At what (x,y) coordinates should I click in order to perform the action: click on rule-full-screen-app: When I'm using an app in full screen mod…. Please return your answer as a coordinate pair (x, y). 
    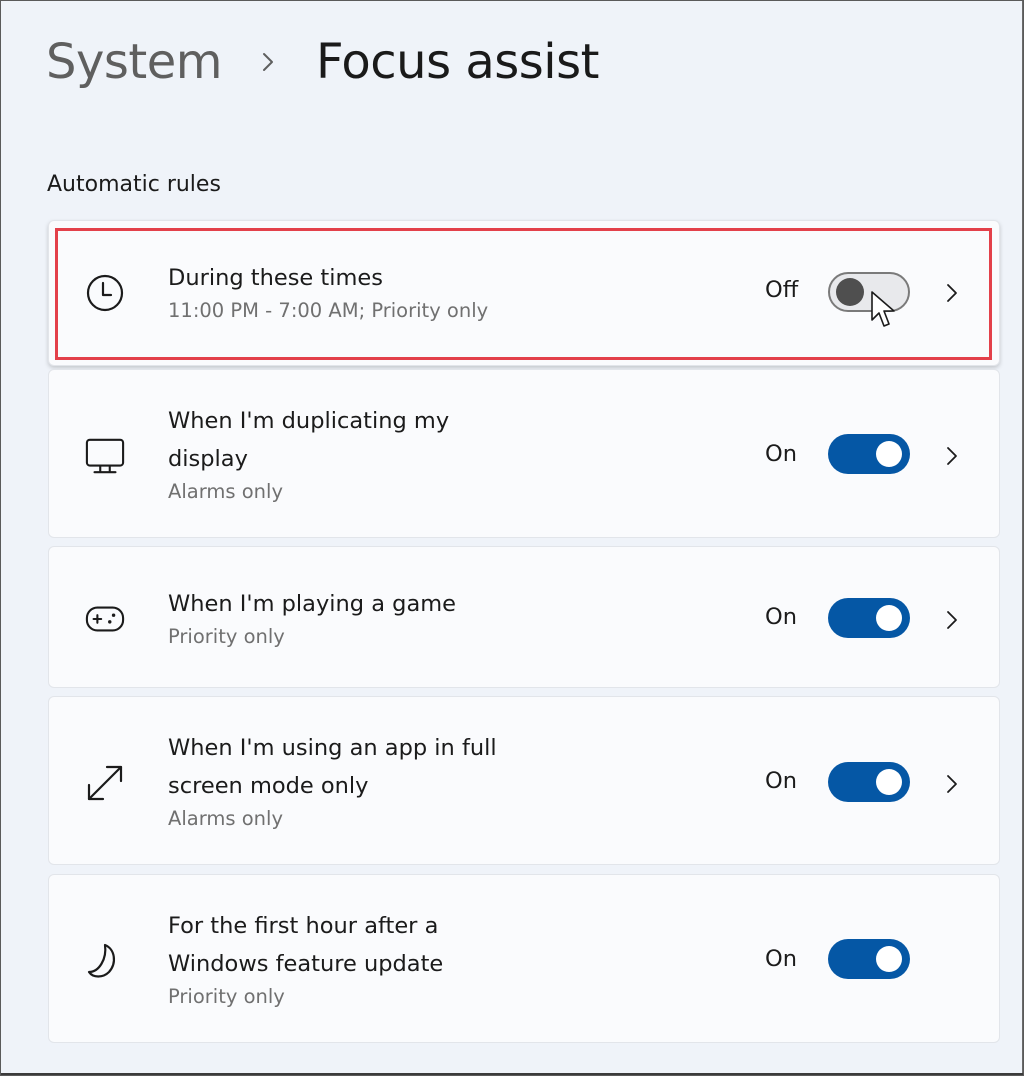
    Looking at the image, I should click on (524, 780).